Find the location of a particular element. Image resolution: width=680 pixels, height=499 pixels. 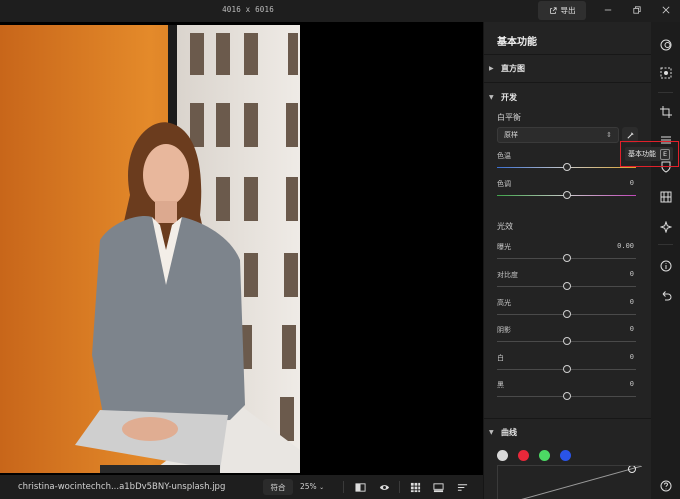

close-icon is located at coordinates (666, 10).